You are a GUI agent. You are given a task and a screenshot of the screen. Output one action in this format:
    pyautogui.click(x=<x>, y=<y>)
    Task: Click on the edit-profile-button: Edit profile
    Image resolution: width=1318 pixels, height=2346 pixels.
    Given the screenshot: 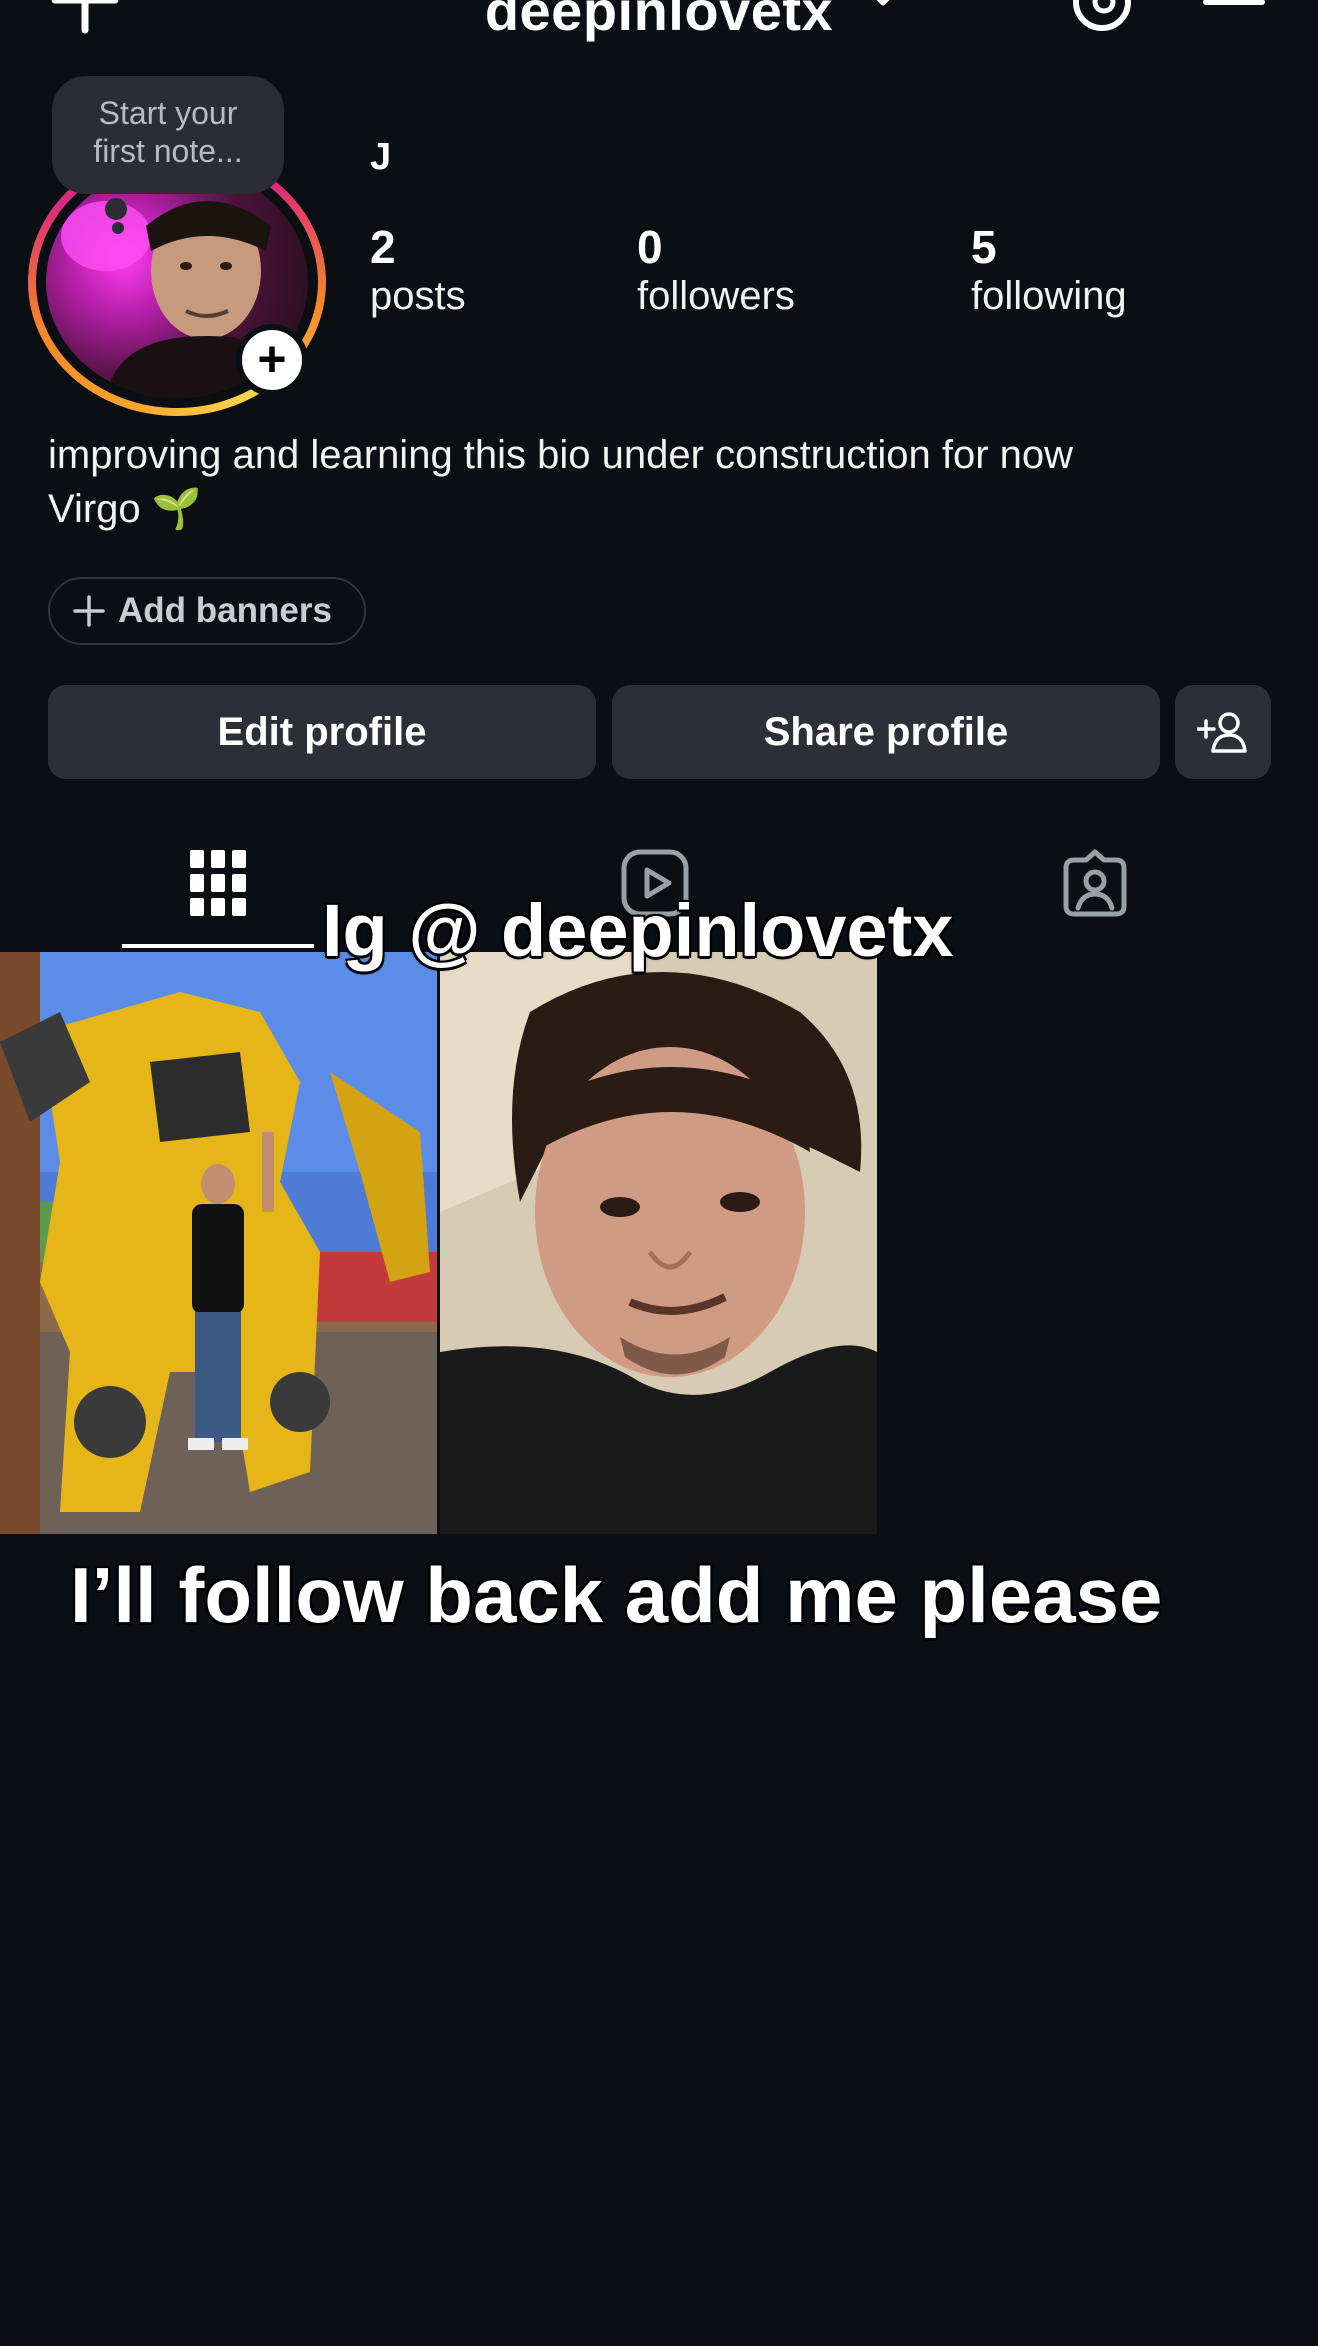 What is the action you would take?
    pyautogui.click(x=322, y=732)
    